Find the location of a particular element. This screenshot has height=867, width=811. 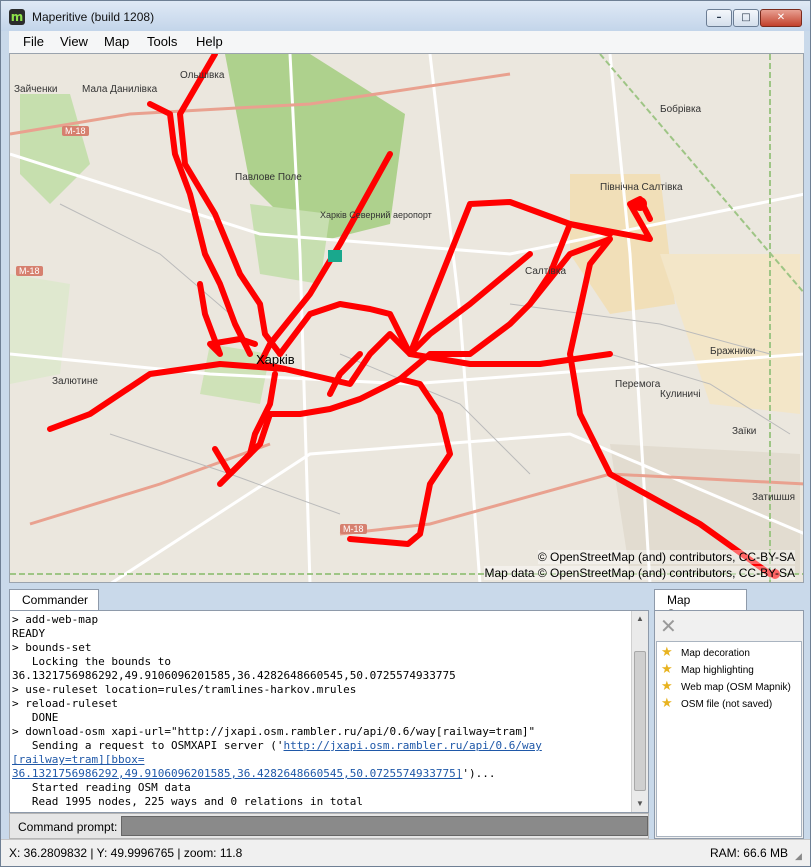

source-item-map-decoration: ★ Map decoration is located at coordinates (705, 654).